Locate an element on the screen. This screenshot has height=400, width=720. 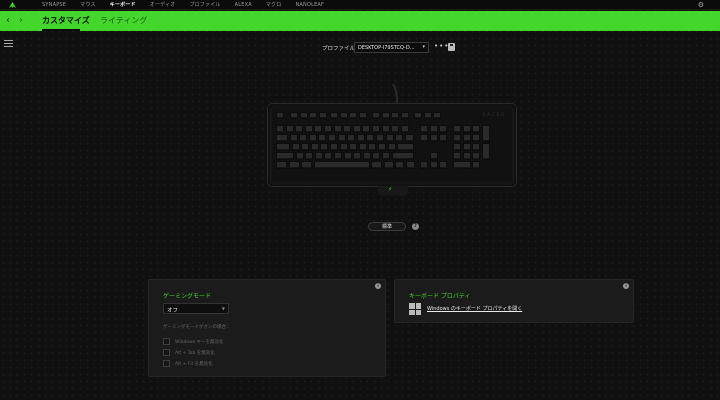
chevron-right-icon: › is located at coordinates (21, 21).